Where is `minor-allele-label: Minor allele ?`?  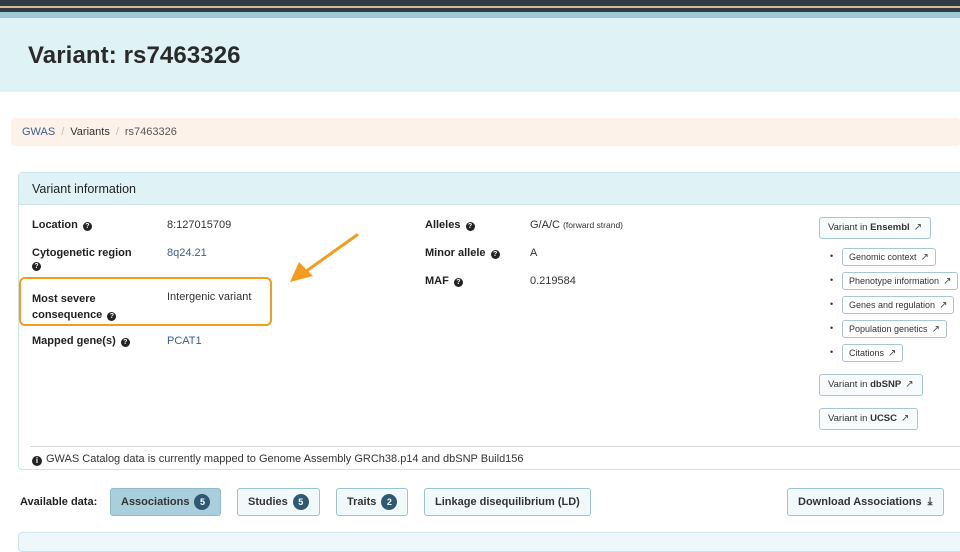
minor-allele-label: Minor allele ? is located at coordinates (462, 253).